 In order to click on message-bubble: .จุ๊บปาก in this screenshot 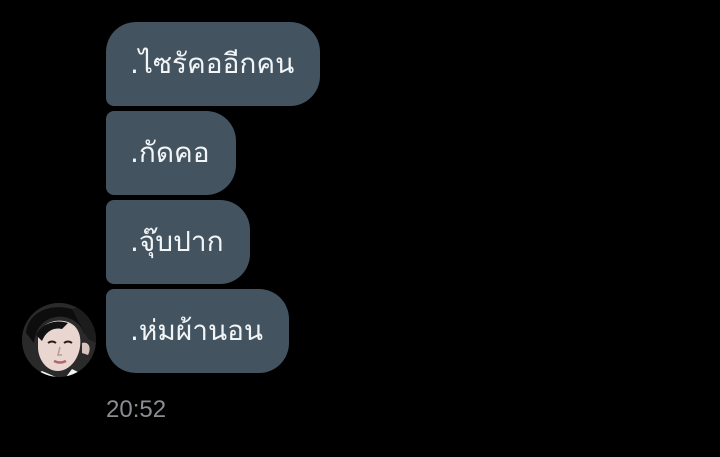, I will do `click(178, 242)`.